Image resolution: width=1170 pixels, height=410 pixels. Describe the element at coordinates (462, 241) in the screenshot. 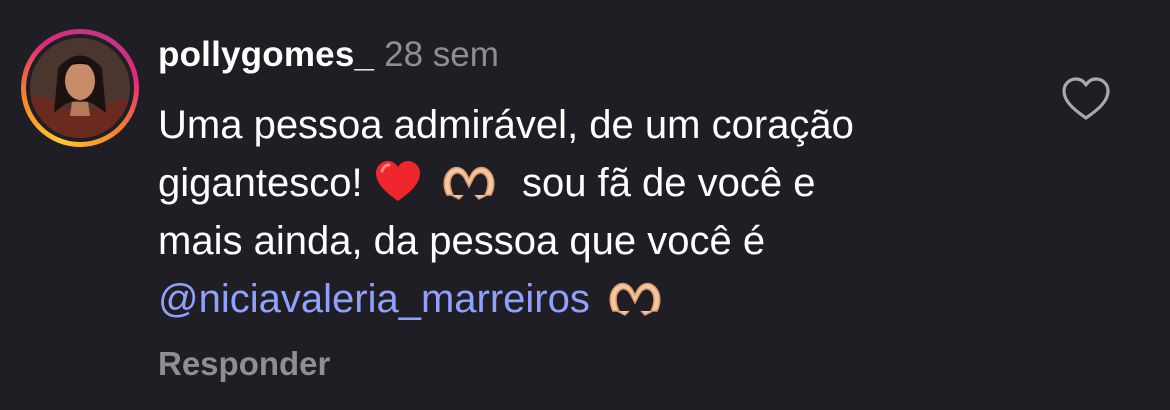

I see `comment-line-3: mais ainda, da pessoa que você é` at that location.